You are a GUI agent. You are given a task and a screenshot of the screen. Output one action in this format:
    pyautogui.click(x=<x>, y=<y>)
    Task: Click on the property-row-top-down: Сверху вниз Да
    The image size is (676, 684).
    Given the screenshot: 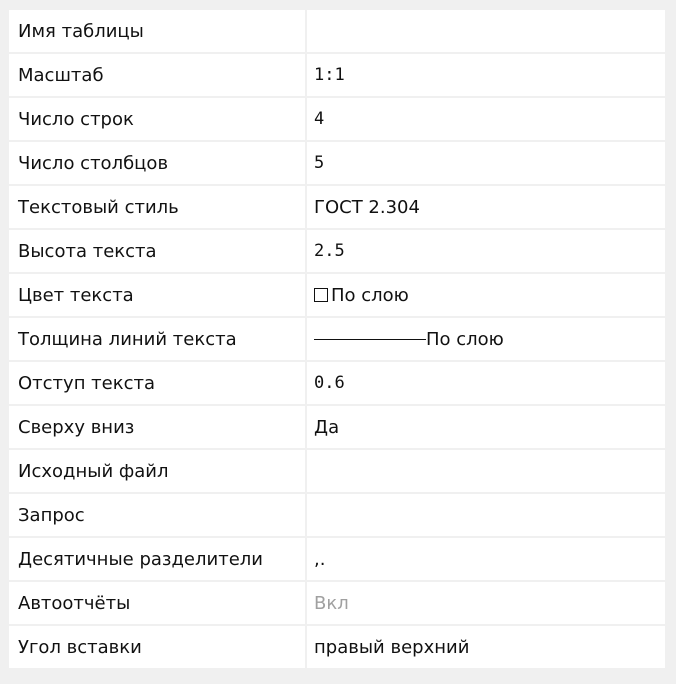 What is the action you would take?
    pyautogui.click(x=337, y=428)
    